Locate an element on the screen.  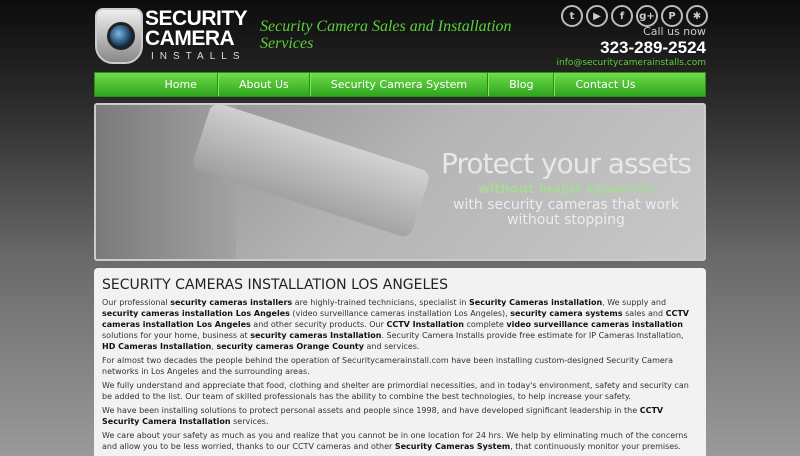
site-logo: SECURITY CAMERA INSTALLS is located at coordinates (172, 36).